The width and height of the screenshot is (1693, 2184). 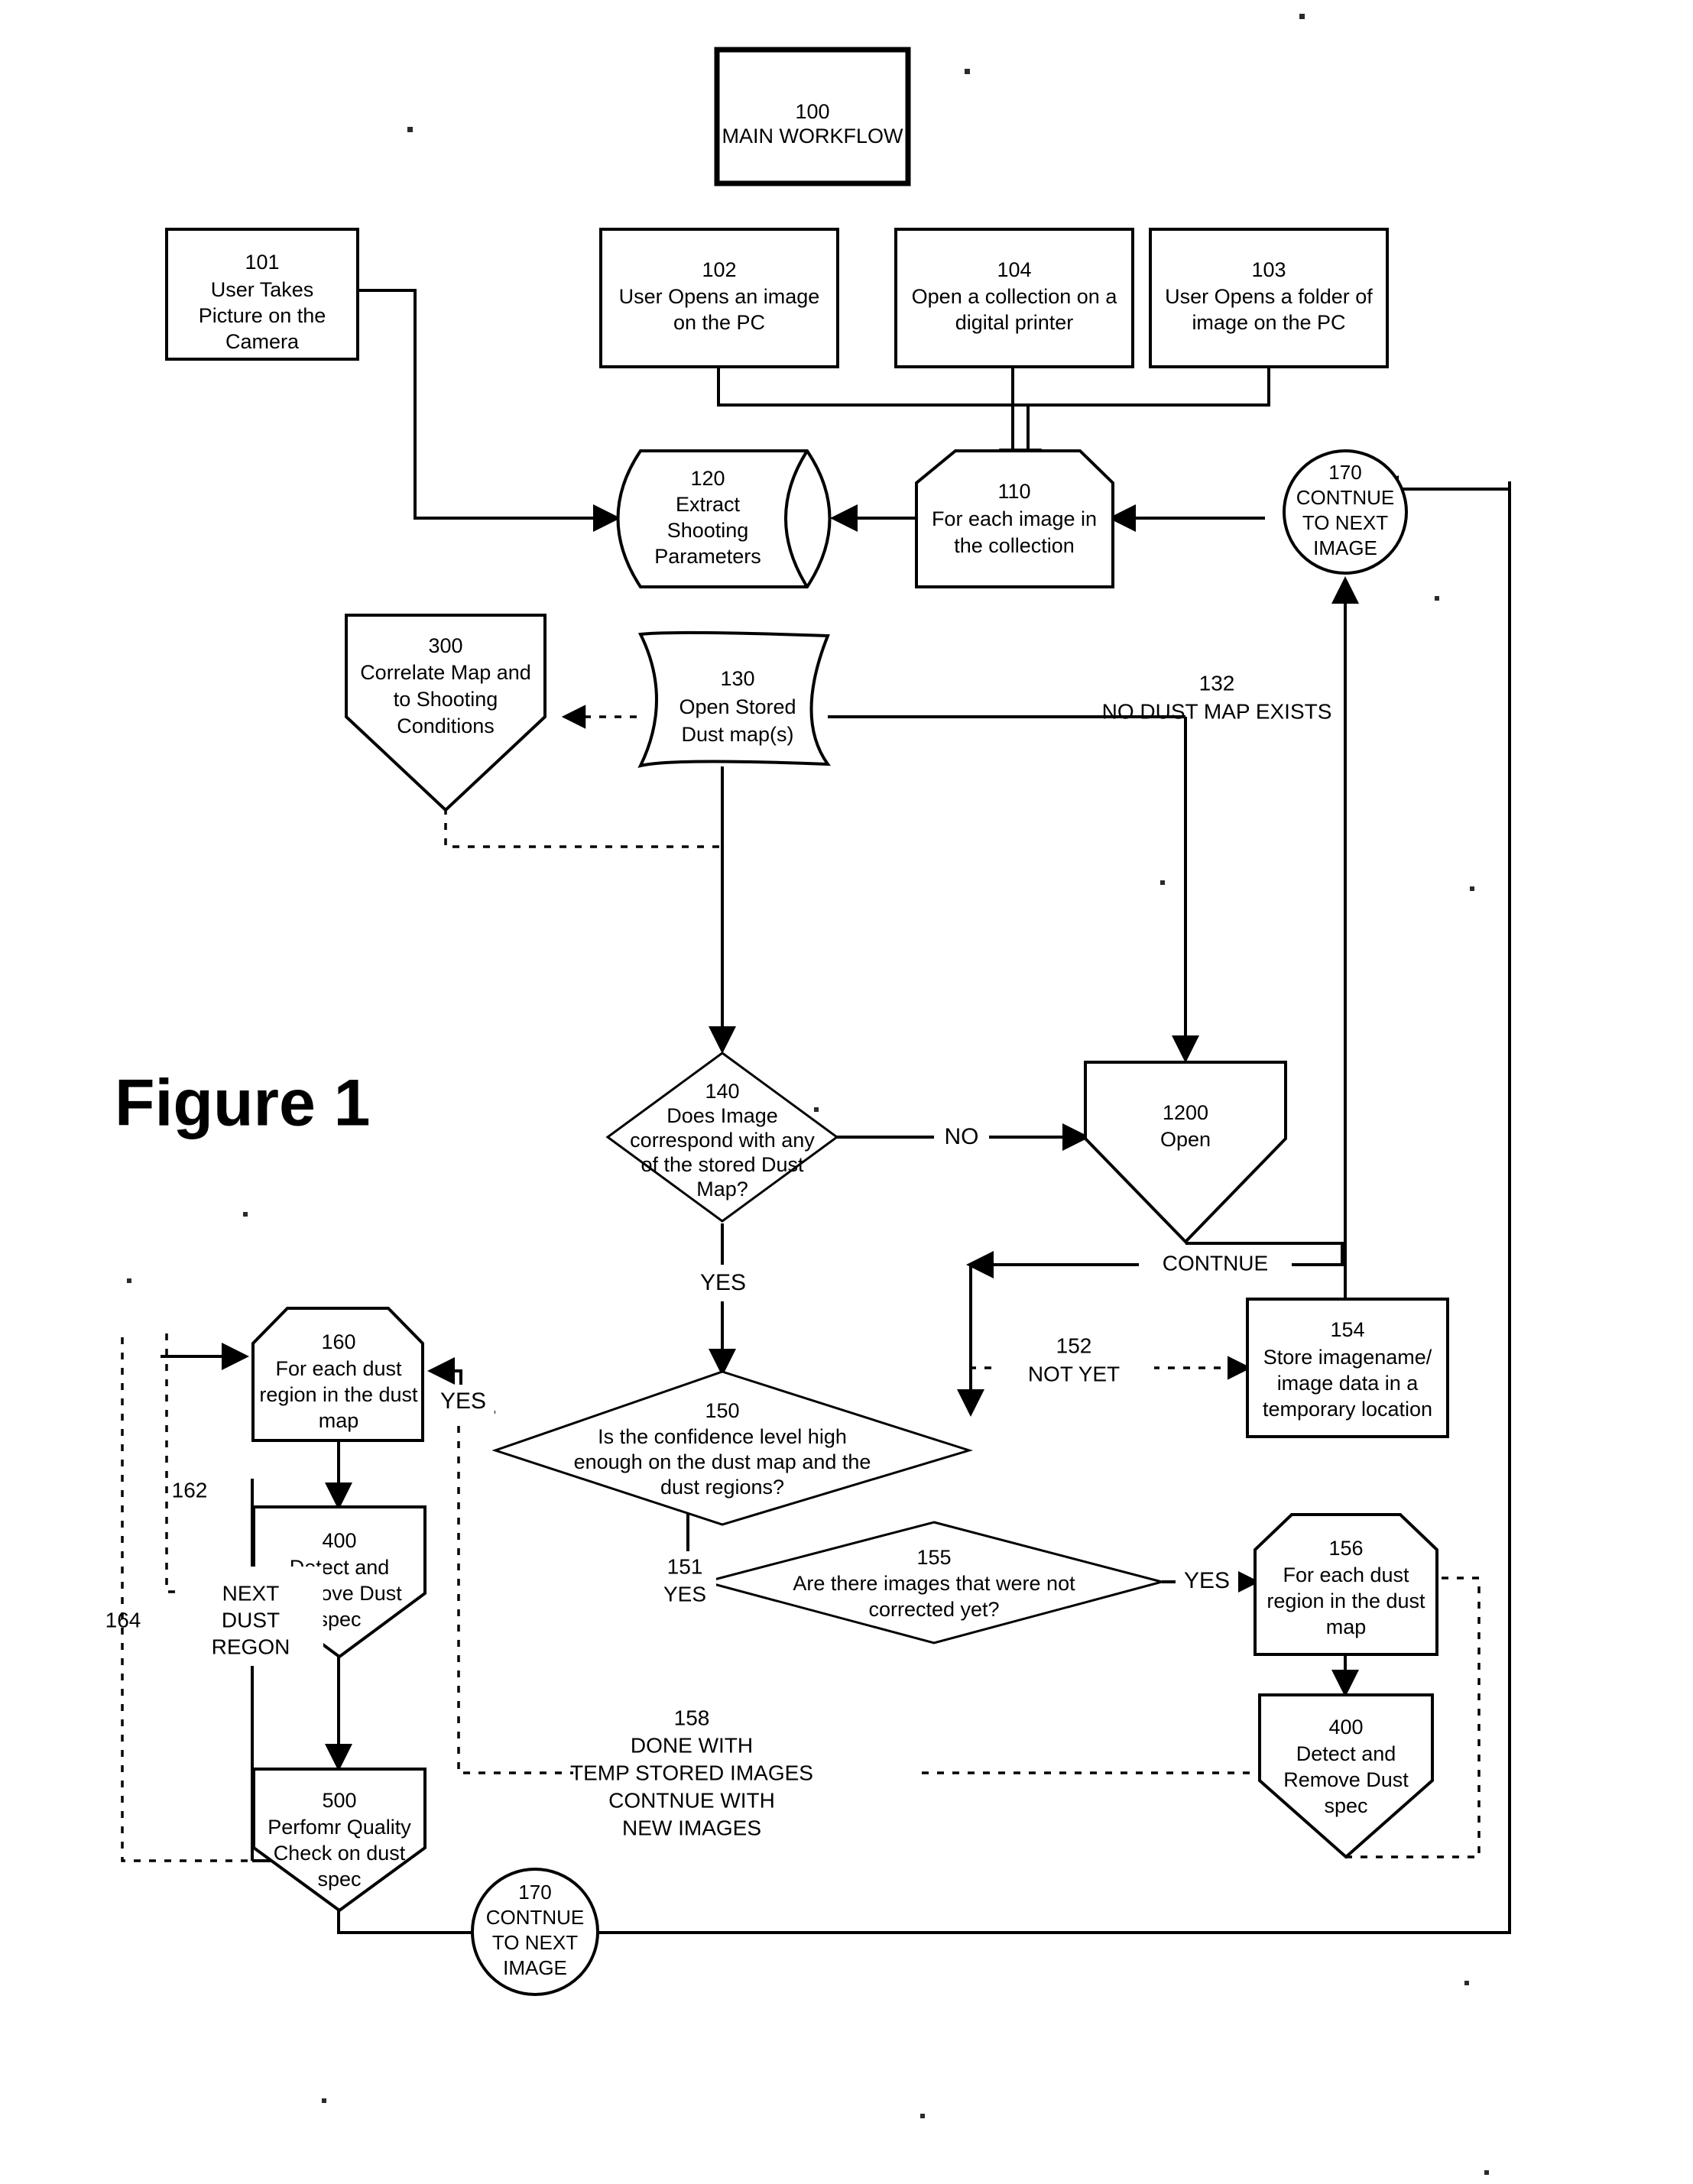 What do you see at coordinates (692, 1745) in the screenshot?
I see `edge-158-line-0: DONE WITH` at bounding box center [692, 1745].